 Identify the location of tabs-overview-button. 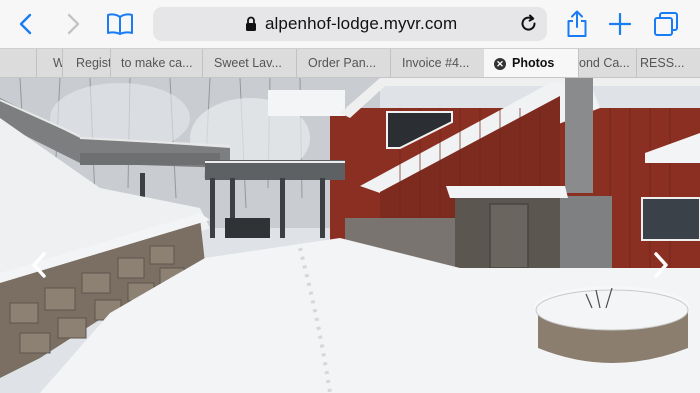
(666, 24).